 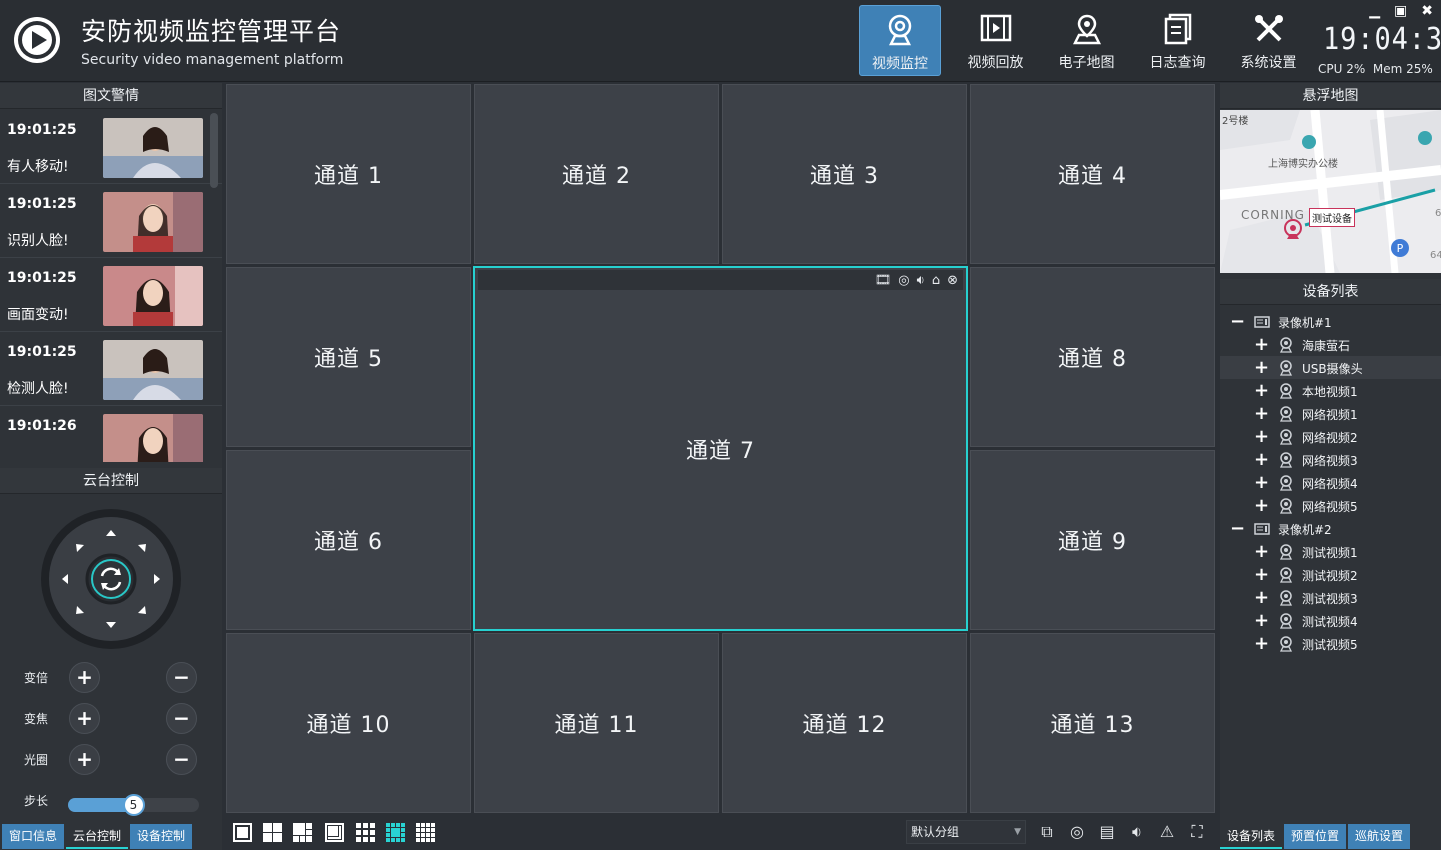 What do you see at coordinates (596, 723) in the screenshot?
I see `video-channel-cell: 通道 11` at bounding box center [596, 723].